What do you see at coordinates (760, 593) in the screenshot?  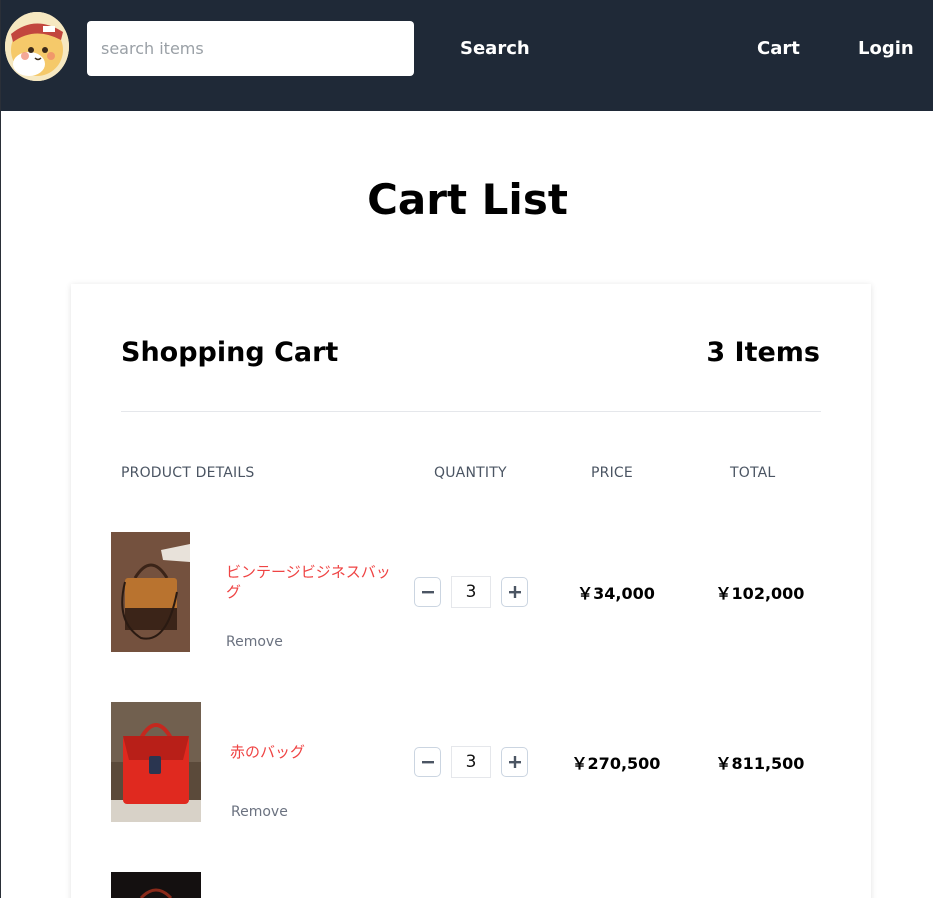 I see `line-total: ￥102,000` at bounding box center [760, 593].